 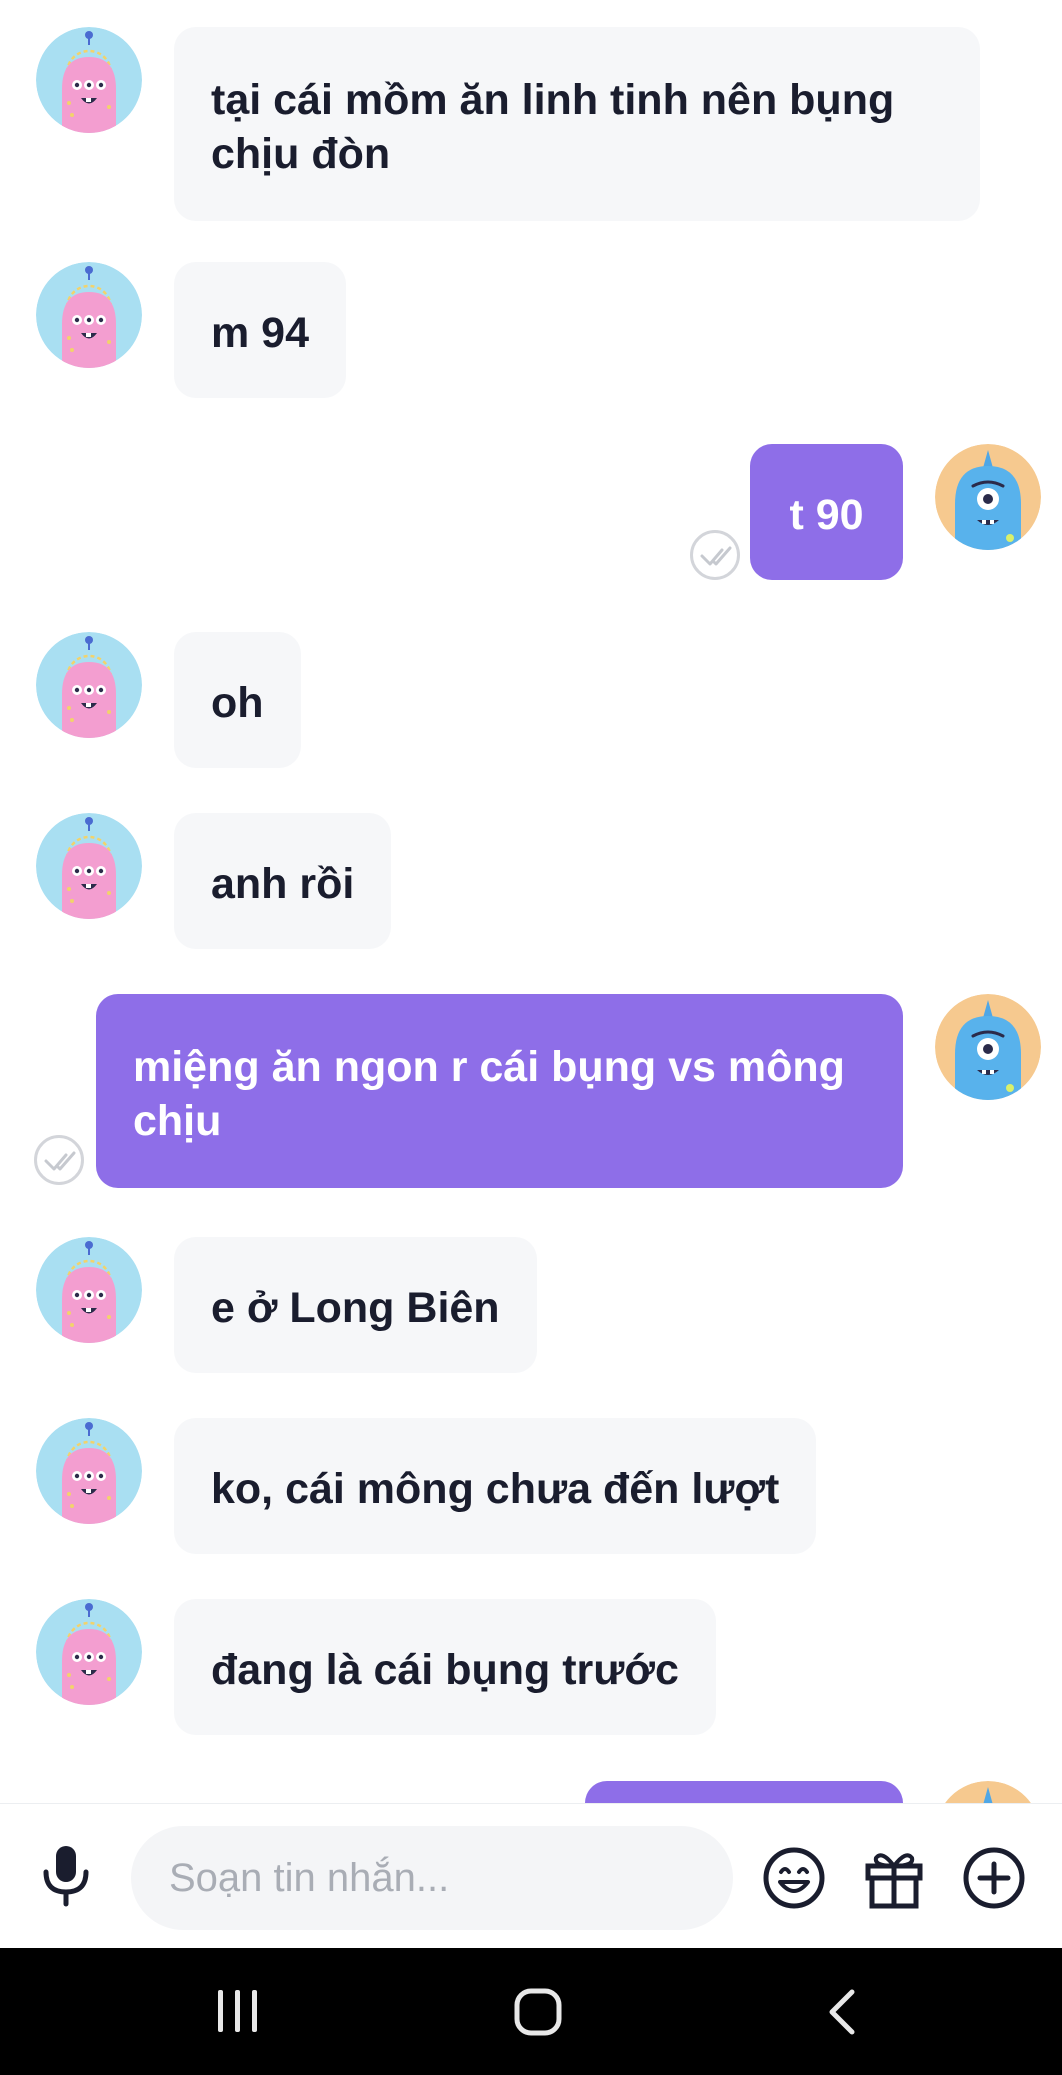 What do you see at coordinates (994, 1878) in the screenshot?
I see `add-icon` at bounding box center [994, 1878].